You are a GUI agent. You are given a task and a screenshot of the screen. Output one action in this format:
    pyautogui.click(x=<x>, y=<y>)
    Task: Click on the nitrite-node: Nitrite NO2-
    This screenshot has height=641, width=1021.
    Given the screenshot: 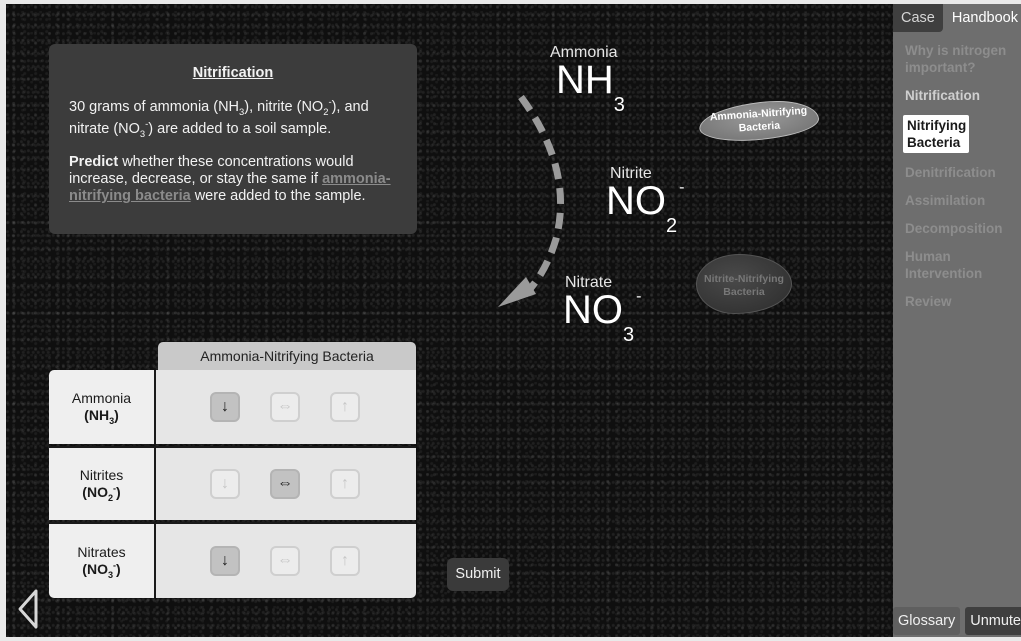 What is the action you would take?
    pyautogui.click(x=645, y=201)
    